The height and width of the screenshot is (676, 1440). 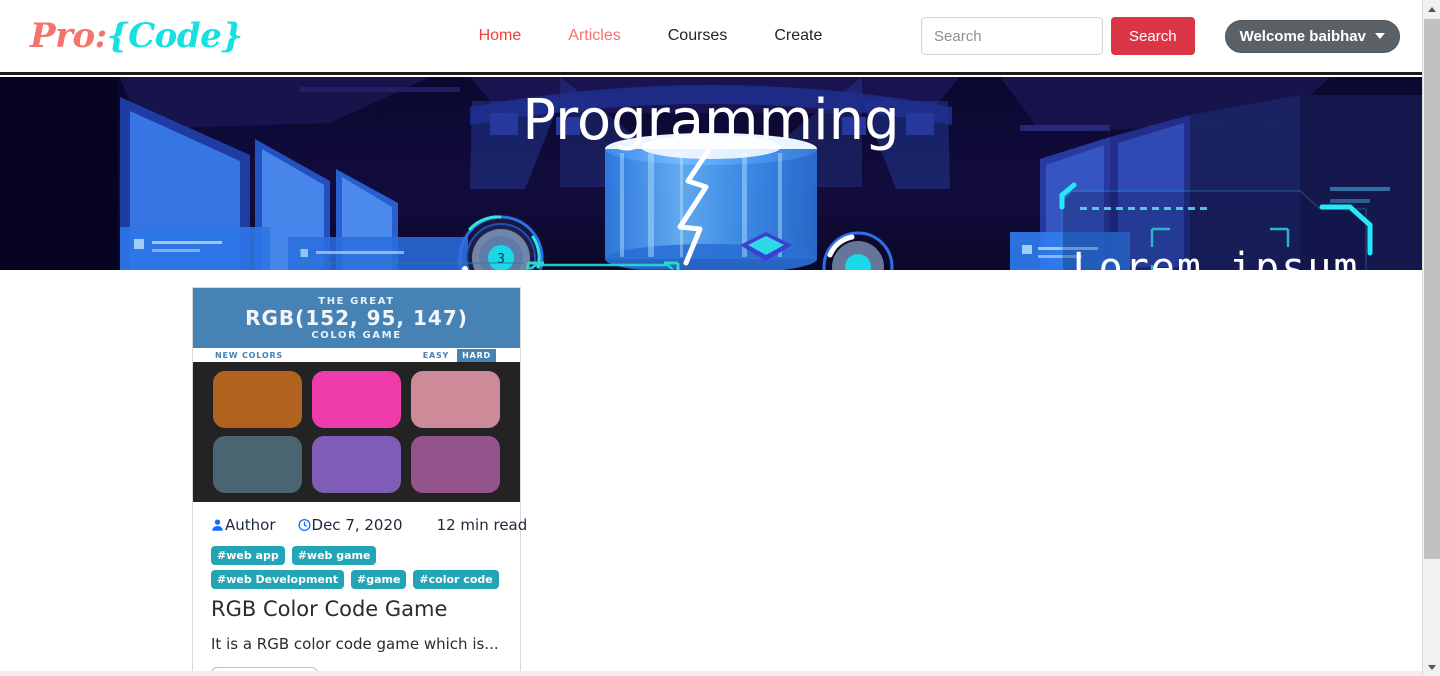 I want to click on user-menu-button: Welcome baibhav, so click(x=1312, y=36).